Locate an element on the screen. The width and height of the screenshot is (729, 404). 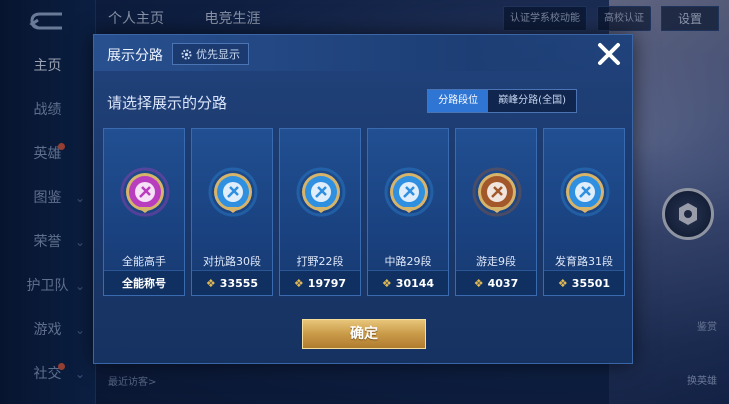
lane-card-label: 全能高手 is located at coordinates (144, 261).